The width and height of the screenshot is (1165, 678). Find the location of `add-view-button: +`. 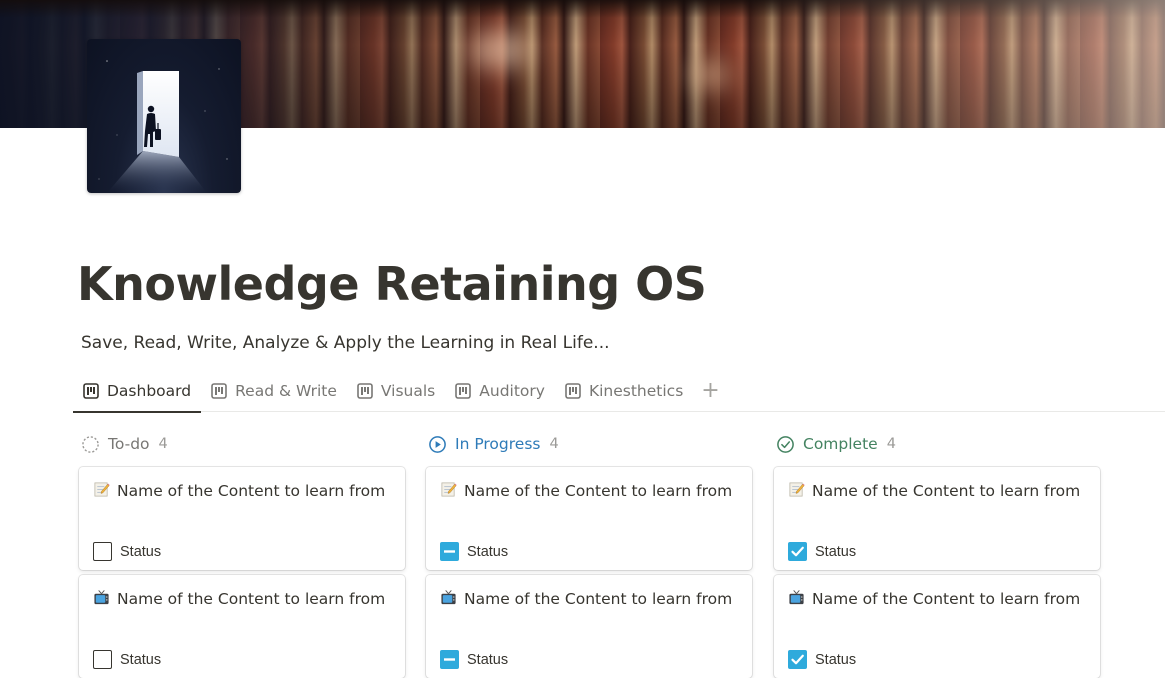

add-view-button: + is located at coordinates (710, 391).